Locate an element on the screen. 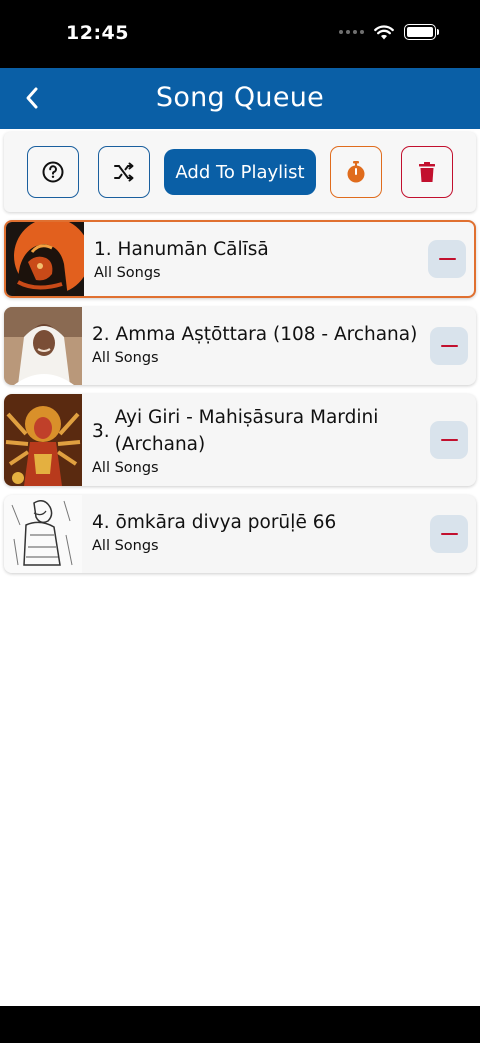  song-info: 1. Hanumān Cālīsā All Songs is located at coordinates (279, 259).